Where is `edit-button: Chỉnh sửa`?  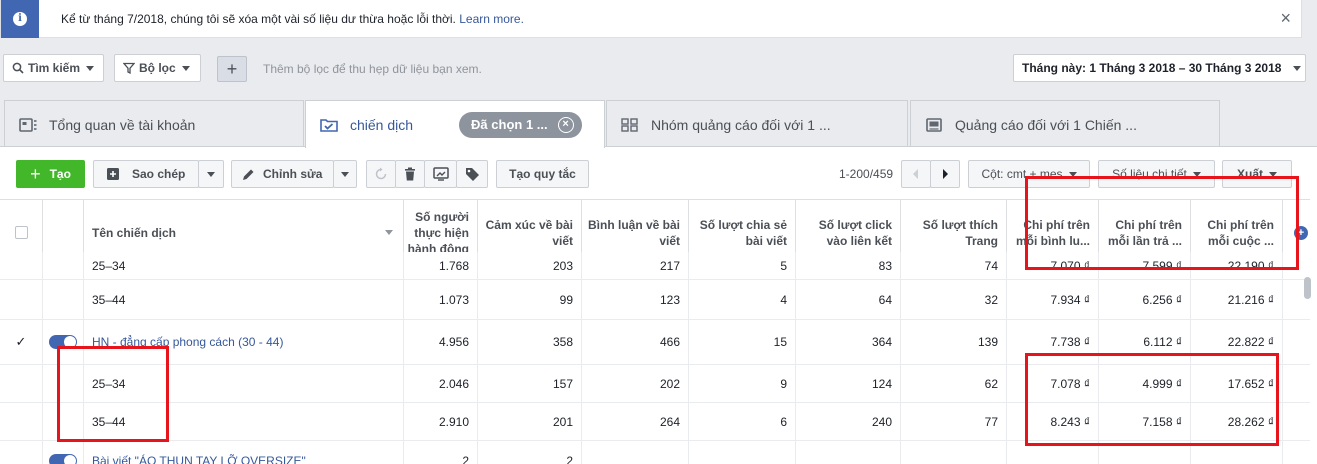
edit-button: Chỉnh sửa is located at coordinates (282, 174).